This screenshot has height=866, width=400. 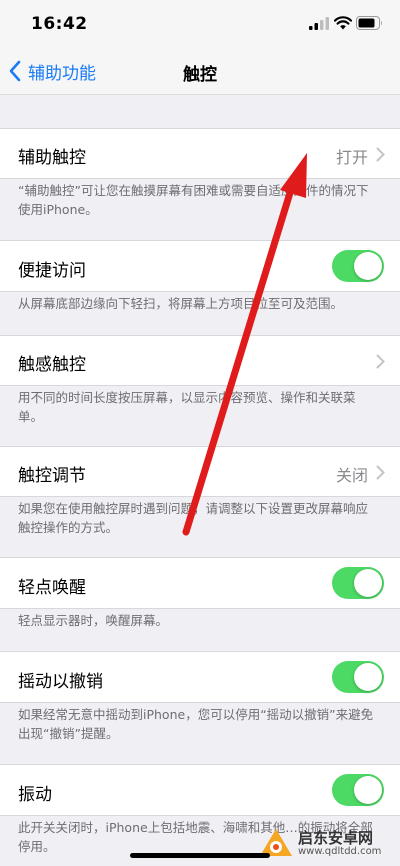 I want to click on vibration-toggle, so click(x=358, y=790).